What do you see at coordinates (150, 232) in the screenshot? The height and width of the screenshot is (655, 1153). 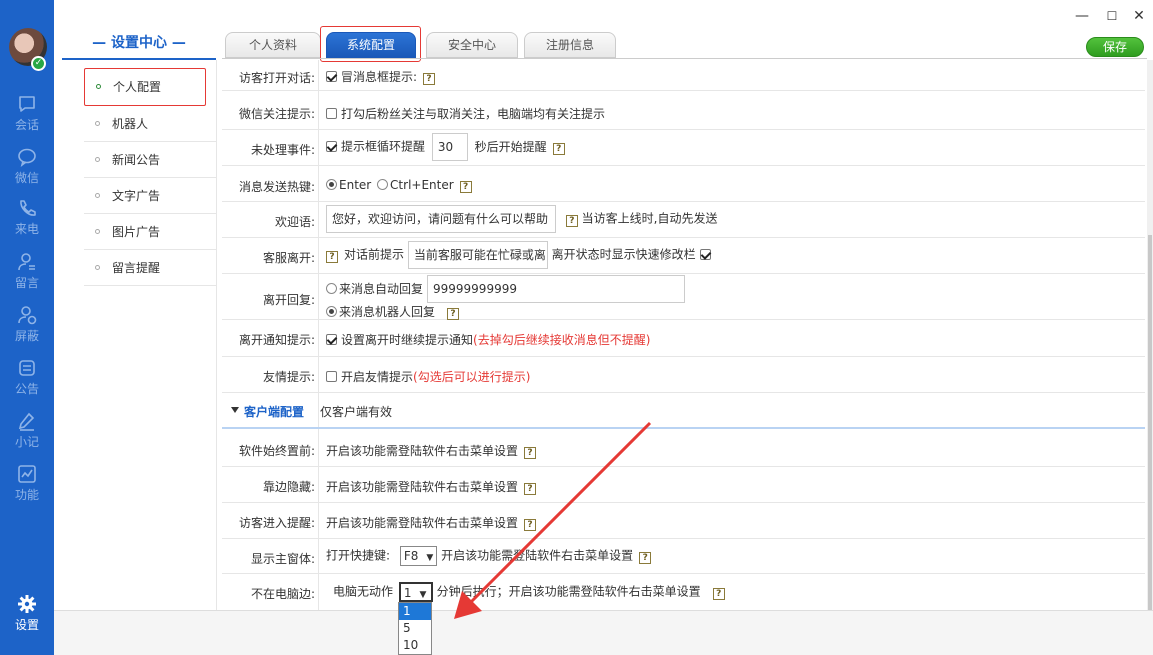 I see `nav-item-image-ad: 图片广告` at bounding box center [150, 232].